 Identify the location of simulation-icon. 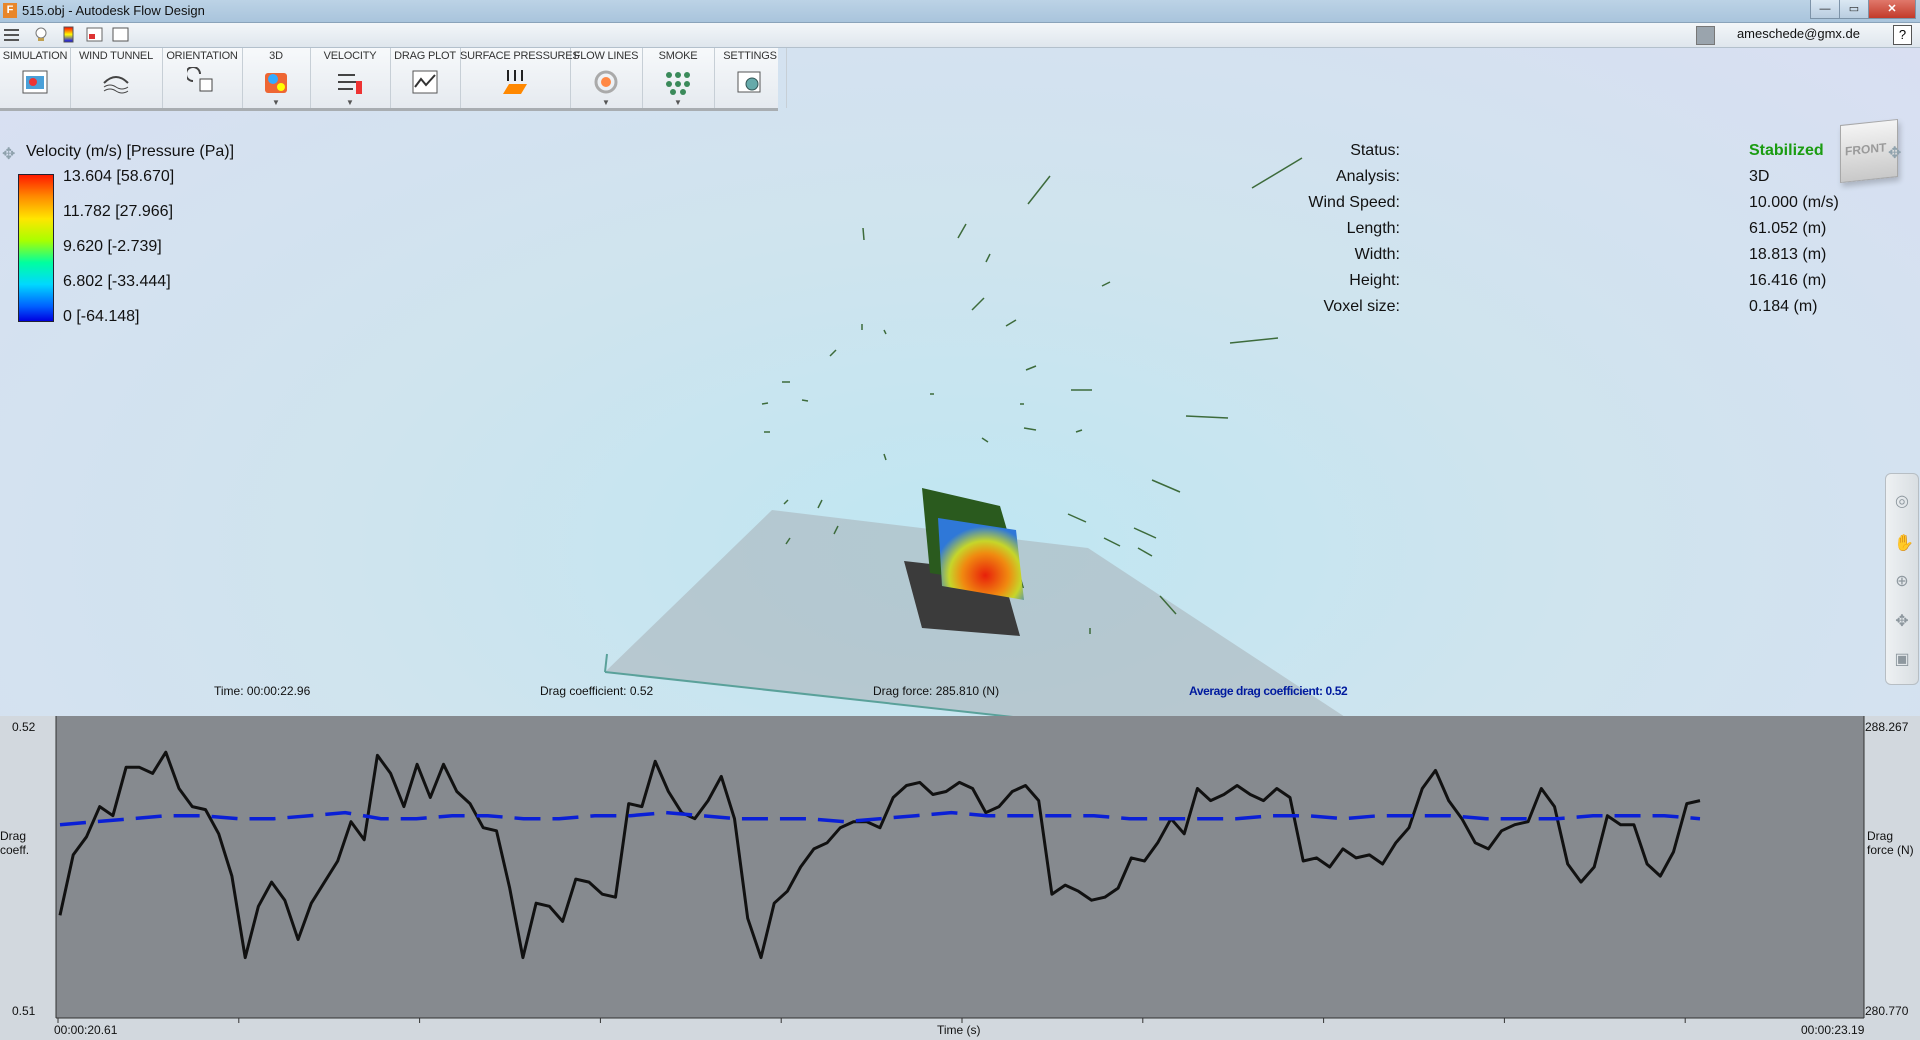
(35, 82).